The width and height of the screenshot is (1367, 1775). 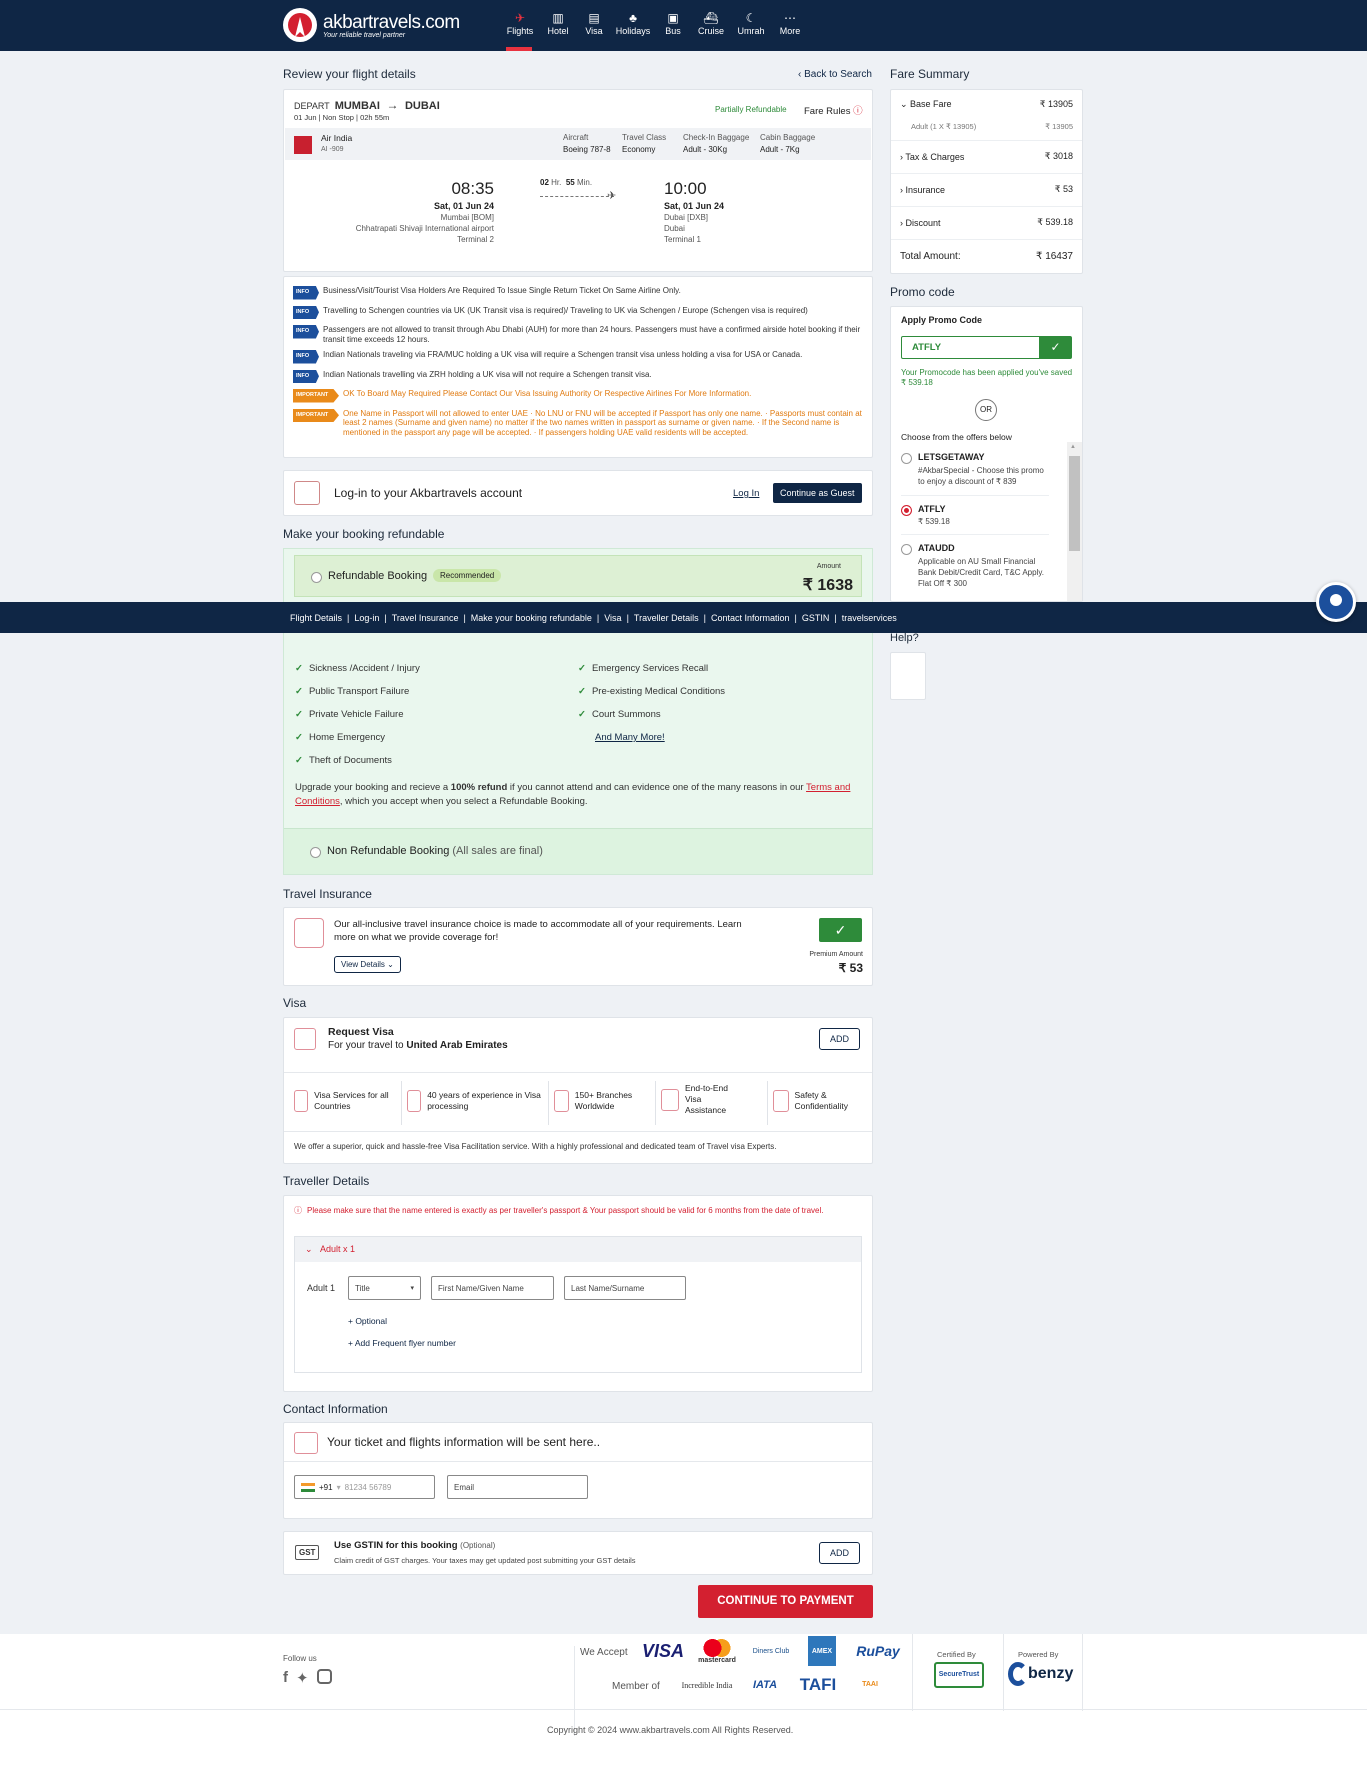 I want to click on instagram-icon, so click(x=324, y=1676).